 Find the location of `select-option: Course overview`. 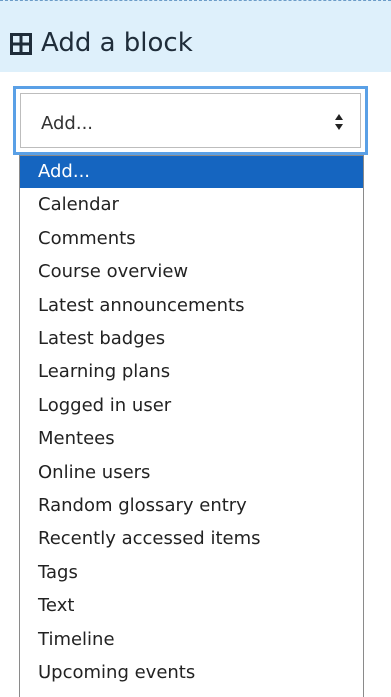

select-option: Course overview is located at coordinates (191, 272).